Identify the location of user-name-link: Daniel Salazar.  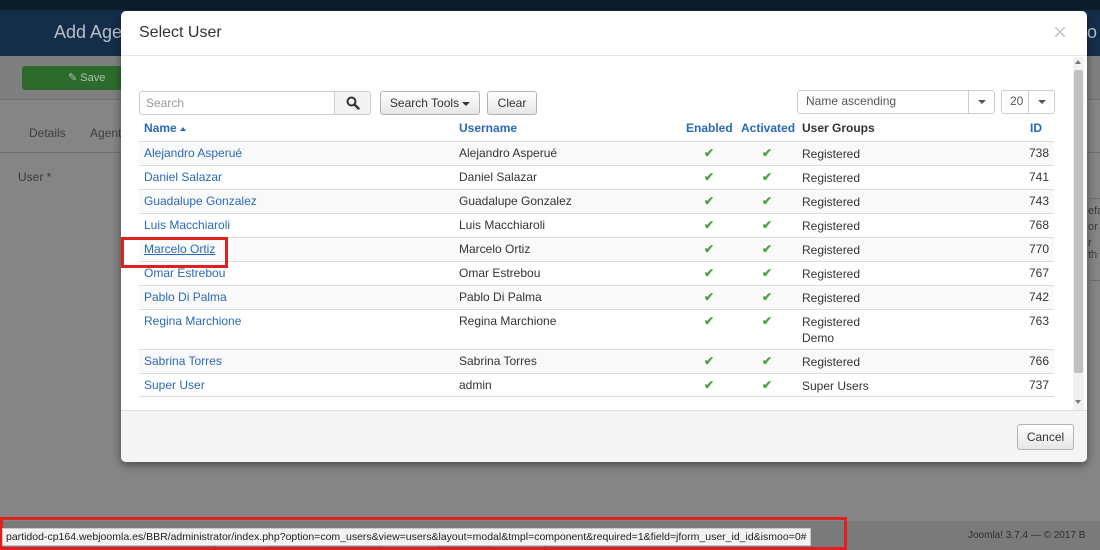
(183, 177).